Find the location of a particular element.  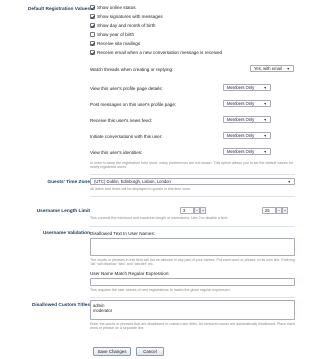

save-button: Save Changes is located at coordinates (112, 351).